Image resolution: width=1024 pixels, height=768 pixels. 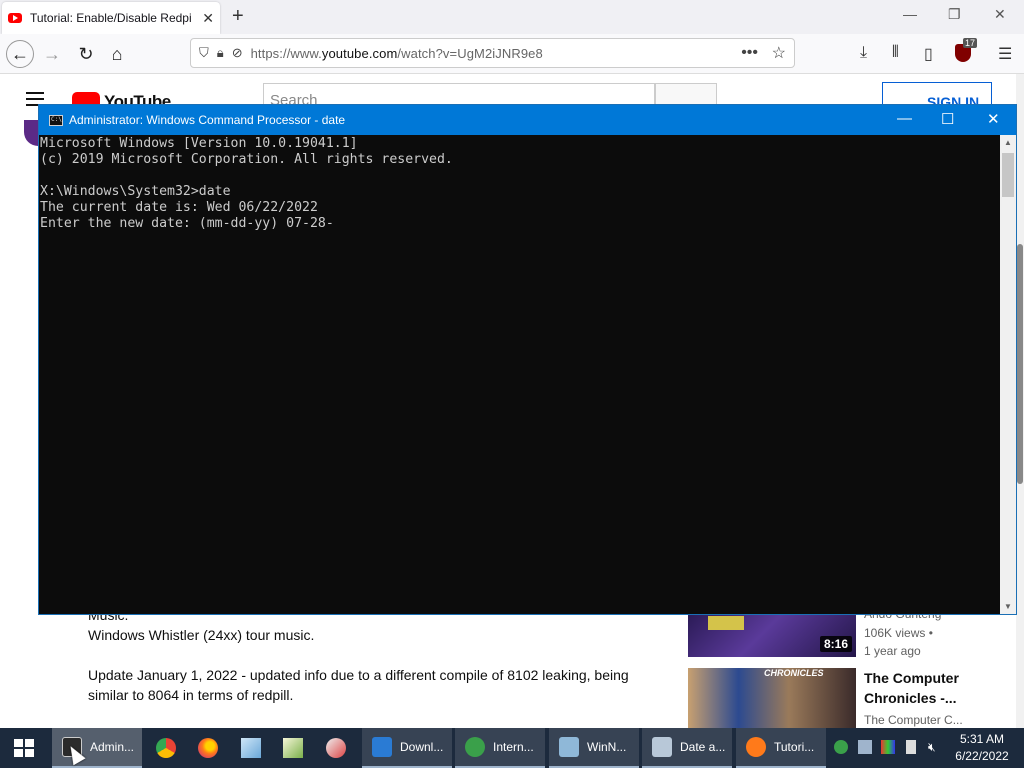 I want to click on recommendation-views: 106K views •, so click(x=898, y=633).